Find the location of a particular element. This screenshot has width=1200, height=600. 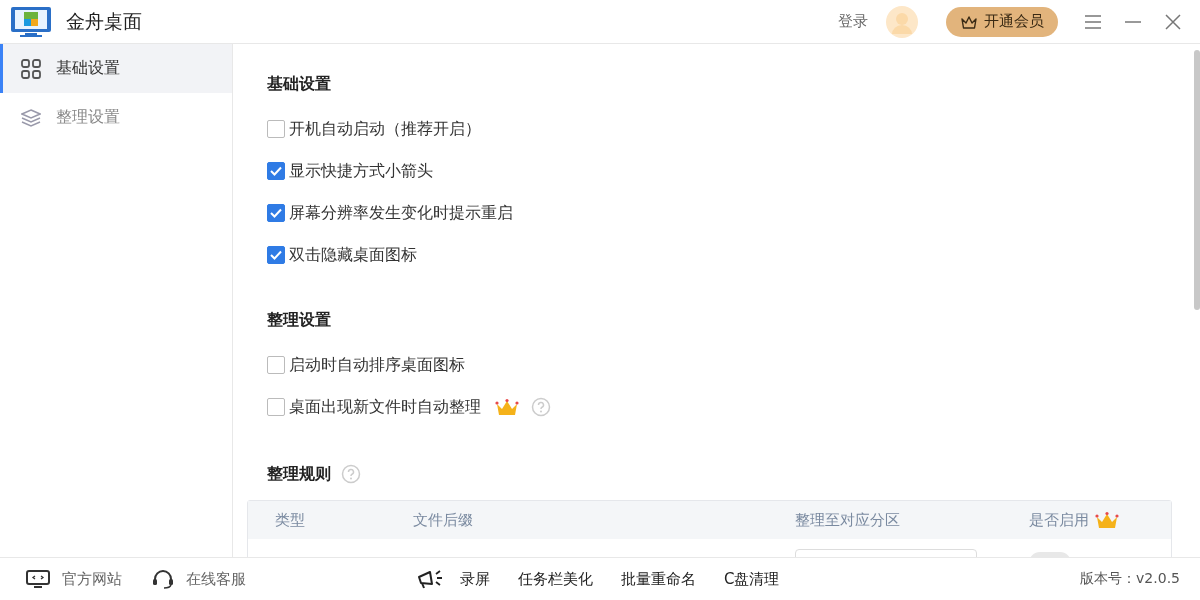

login-link: 登录 is located at coordinates (853, 21).